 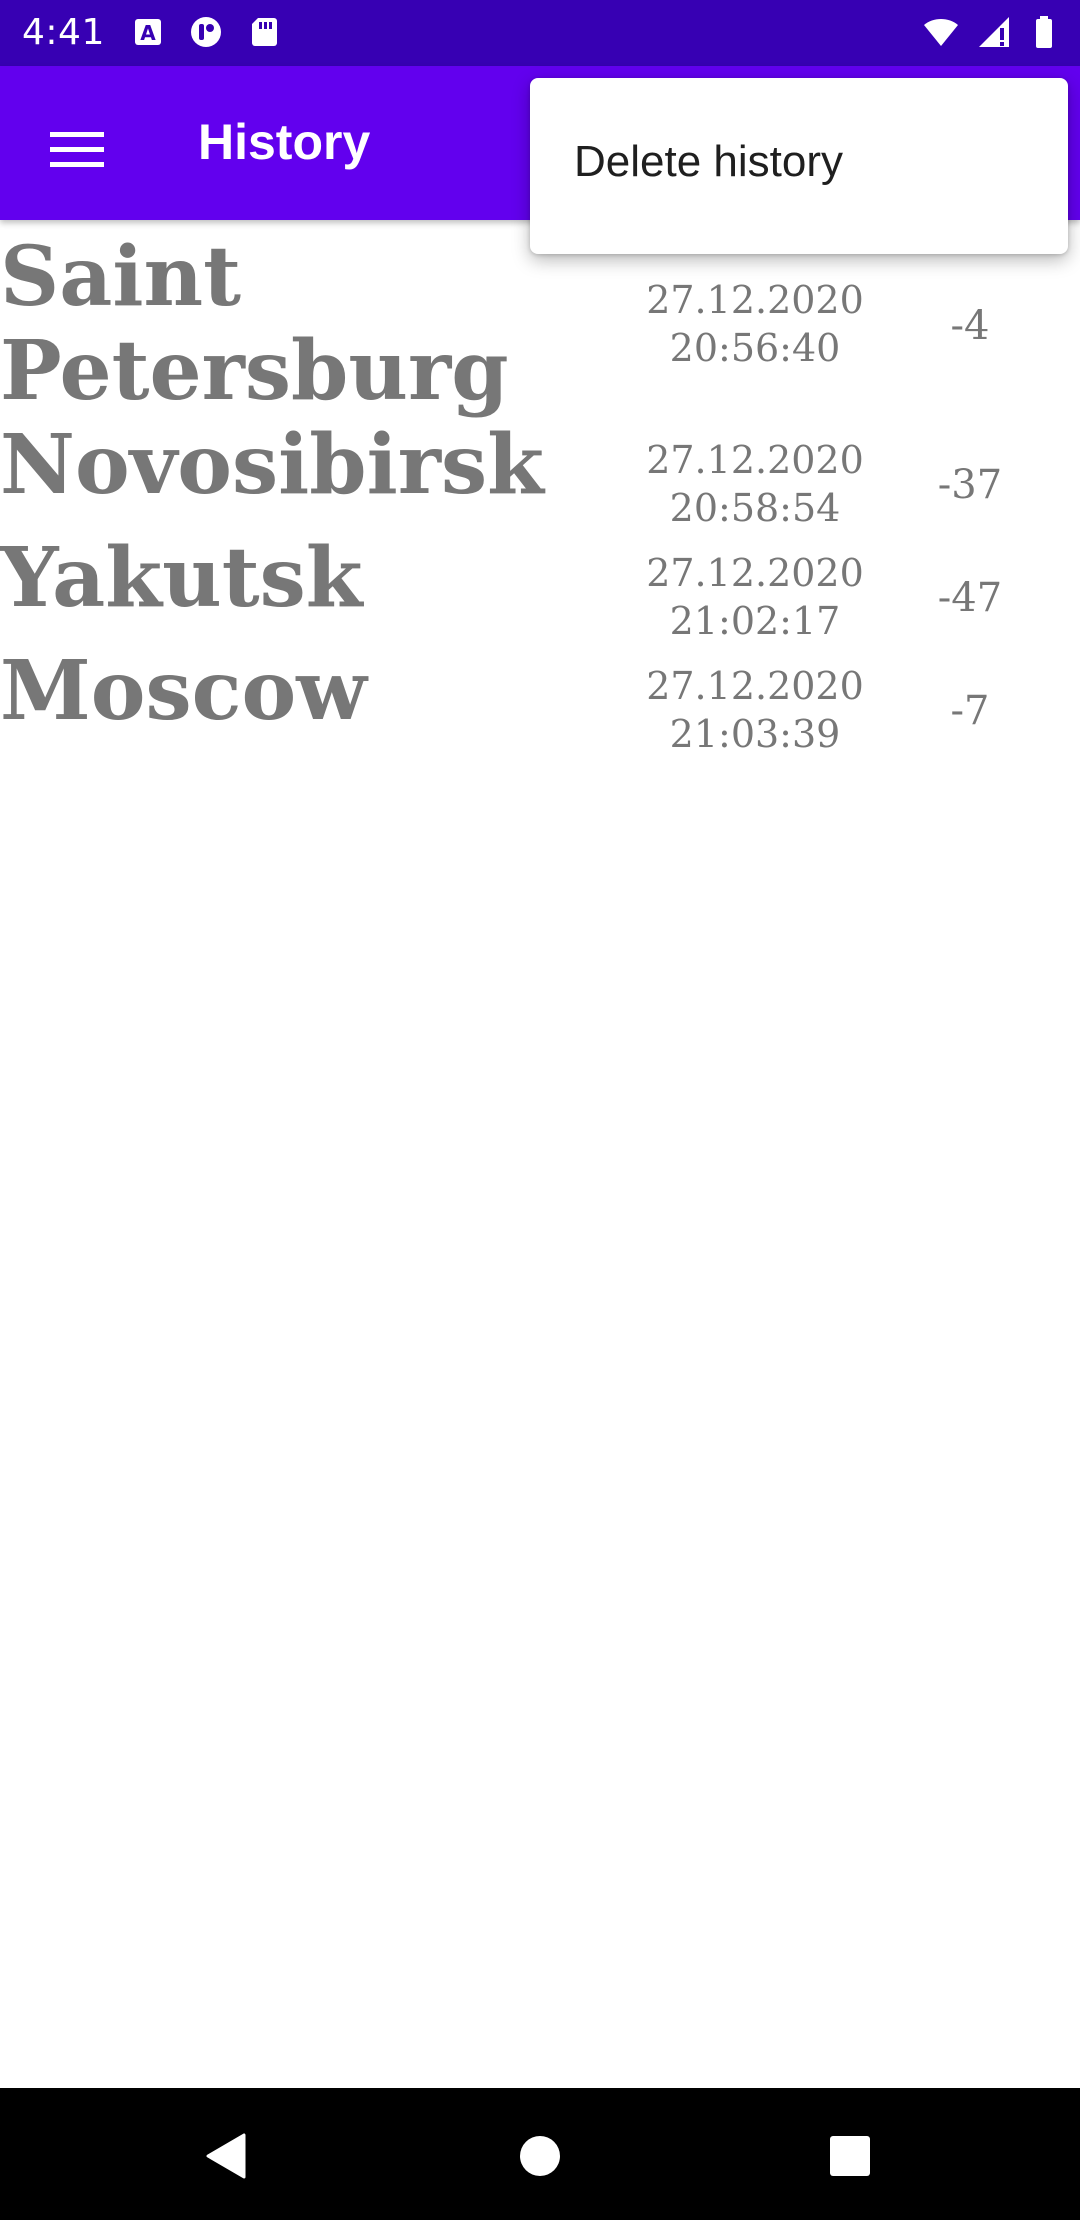 What do you see at coordinates (540, 591) in the screenshot?
I see `history-row: Yakutsk 27.12.2020 21:02:17 -47` at bounding box center [540, 591].